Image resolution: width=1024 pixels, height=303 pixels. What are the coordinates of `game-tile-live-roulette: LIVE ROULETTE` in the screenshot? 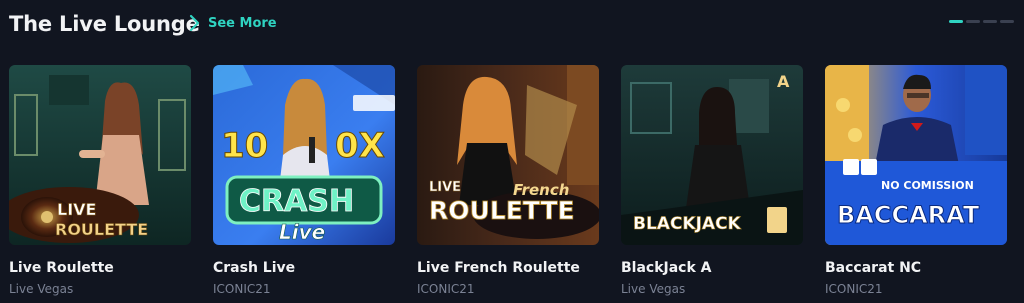 It's located at (100, 155).